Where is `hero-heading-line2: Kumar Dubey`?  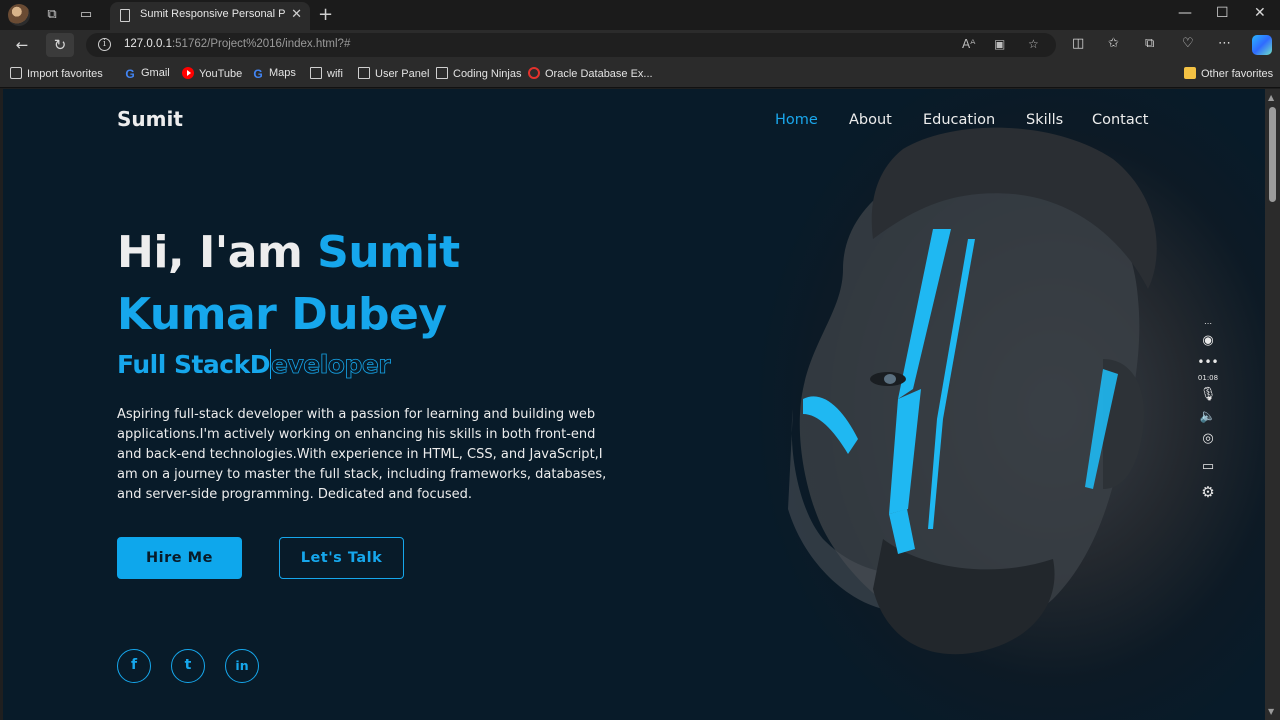
hero-heading-line2: Kumar Dubey is located at coordinates (282, 314).